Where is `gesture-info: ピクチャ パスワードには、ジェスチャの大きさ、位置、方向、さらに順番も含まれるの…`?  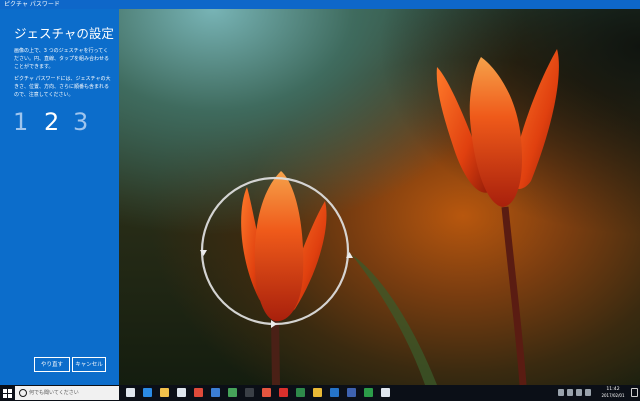
gesture-info: ピクチャ パスワードには、ジェスチャの大きさ、位置、方向、さらに順番も含まれるの… is located at coordinates (62, 87).